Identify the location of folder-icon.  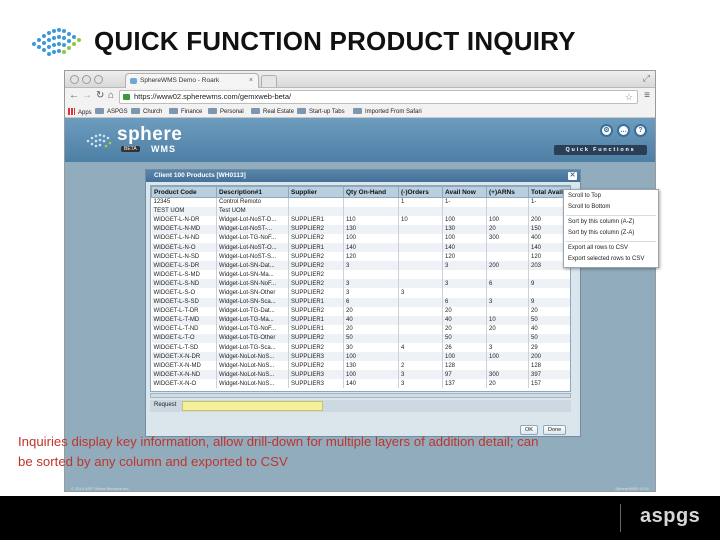
(212, 111).